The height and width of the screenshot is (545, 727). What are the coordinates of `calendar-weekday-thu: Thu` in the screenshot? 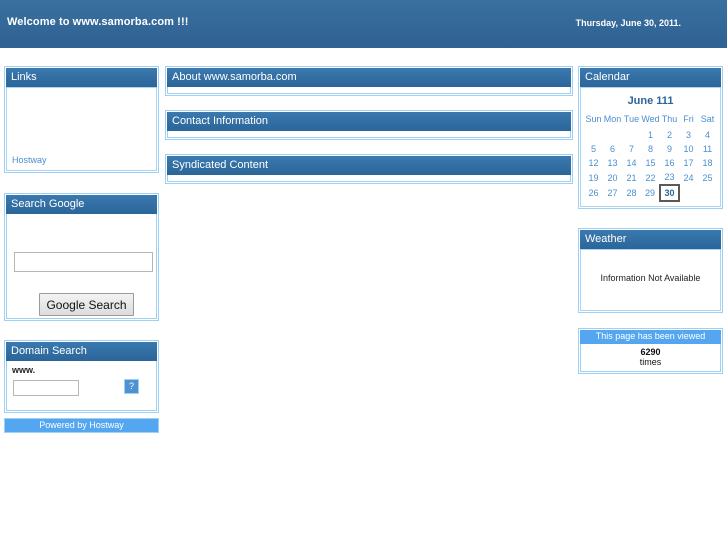 It's located at (669, 119).